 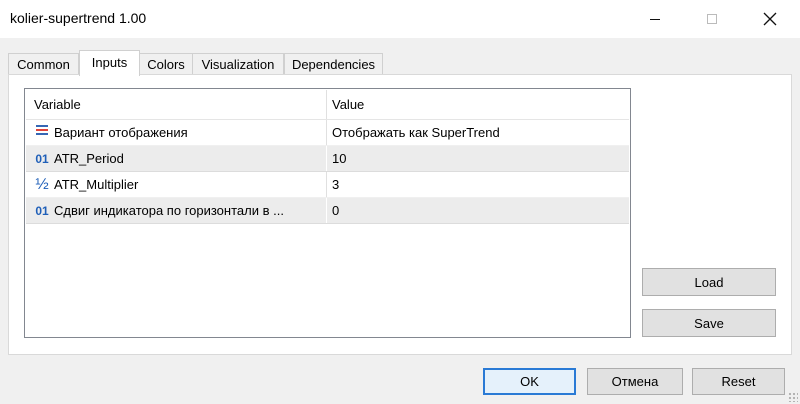 I want to click on title-bar: kolier-supertrend 1.00, so click(x=400, y=19).